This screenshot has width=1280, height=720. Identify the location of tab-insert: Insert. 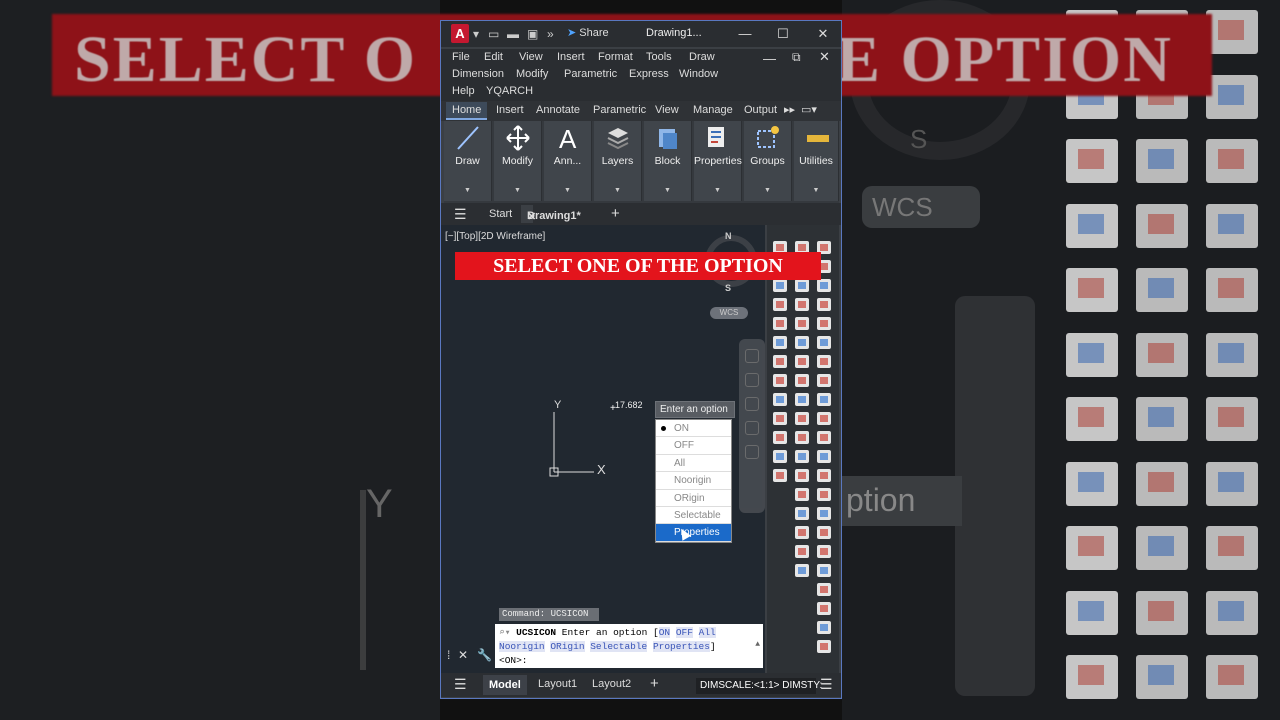
(510, 110).